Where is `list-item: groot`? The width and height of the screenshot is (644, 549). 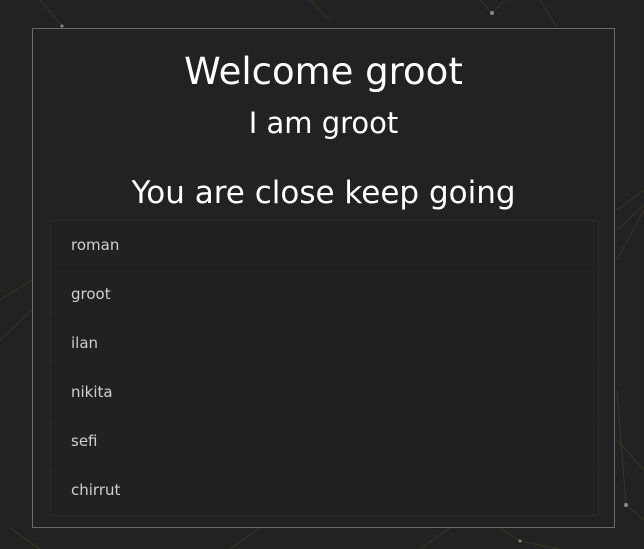 list-item: groot is located at coordinates (324, 294).